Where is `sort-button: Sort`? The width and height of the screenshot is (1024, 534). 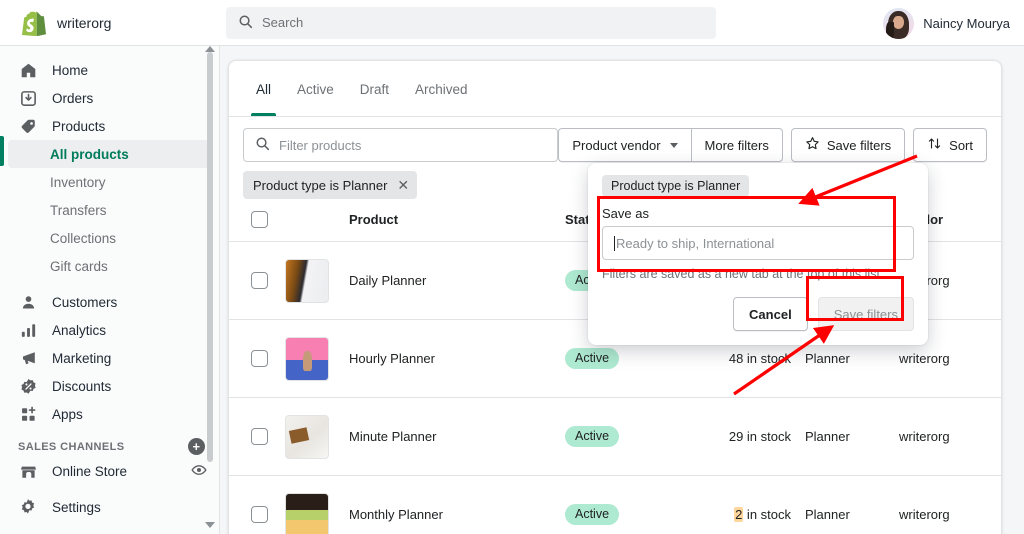
sort-button: Sort is located at coordinates (950, 145).